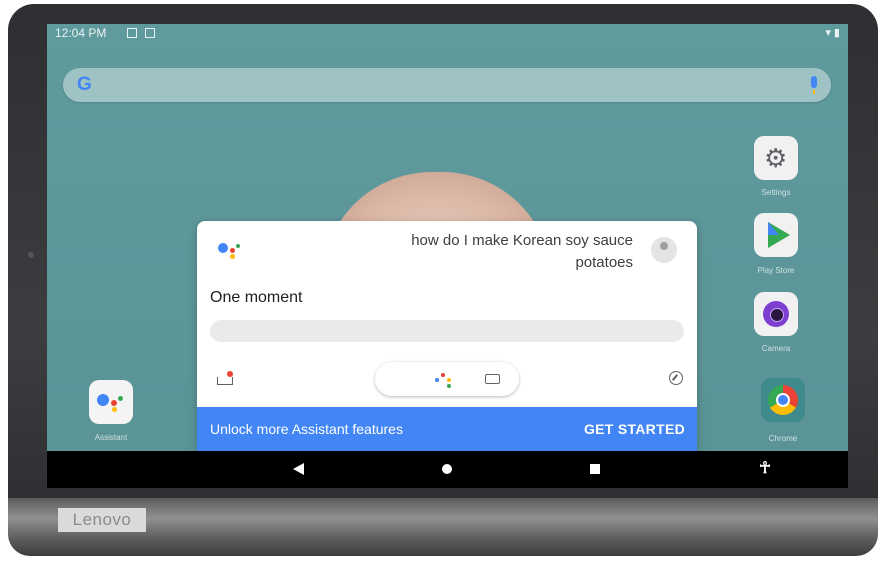 The height and width of the screenshot is (562, 882). I want to click on play-store-app-icon, so click(776, 235).